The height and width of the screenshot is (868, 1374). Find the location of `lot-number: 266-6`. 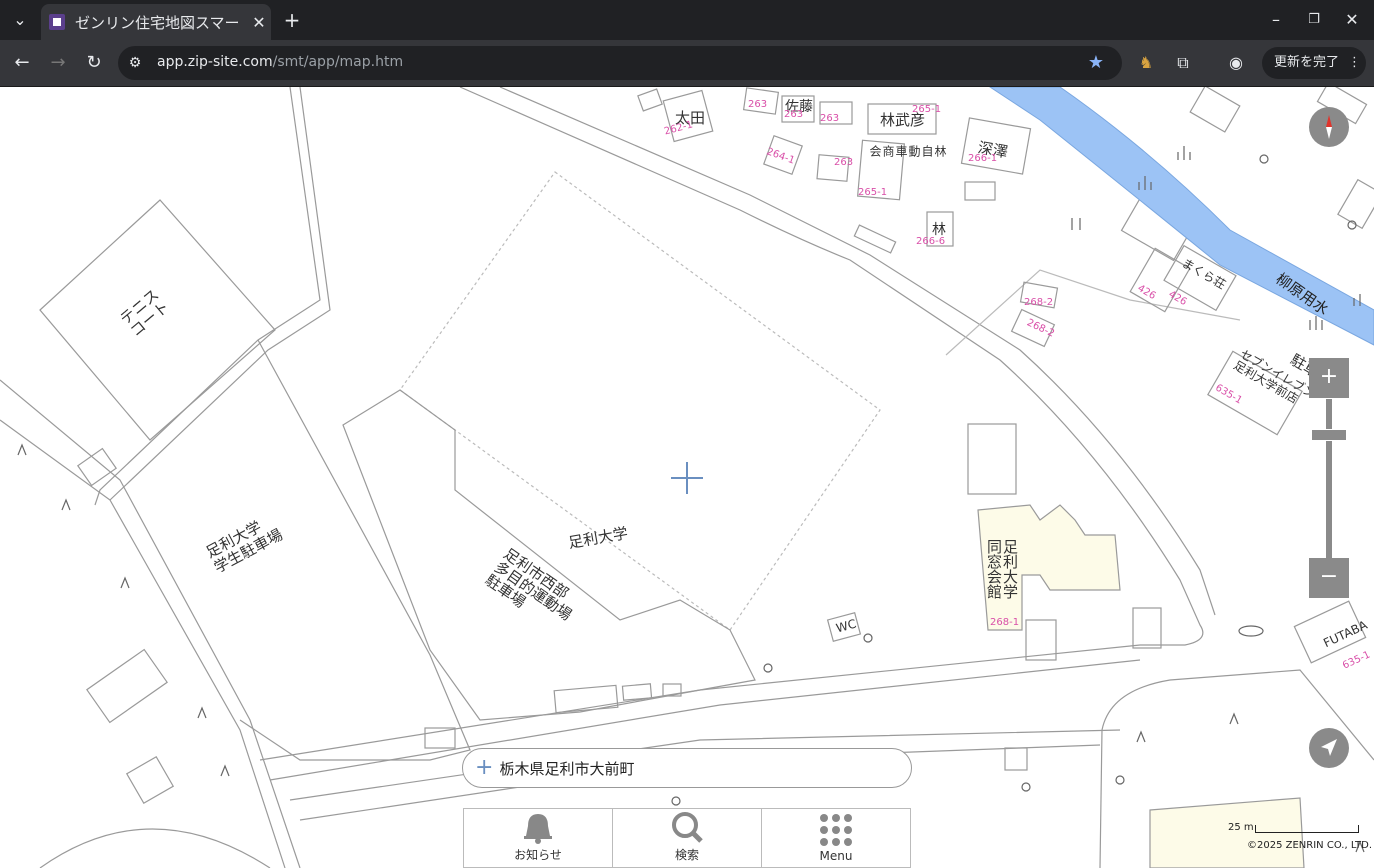

lot-number: 266-6 is located at coordinates (931, 241).